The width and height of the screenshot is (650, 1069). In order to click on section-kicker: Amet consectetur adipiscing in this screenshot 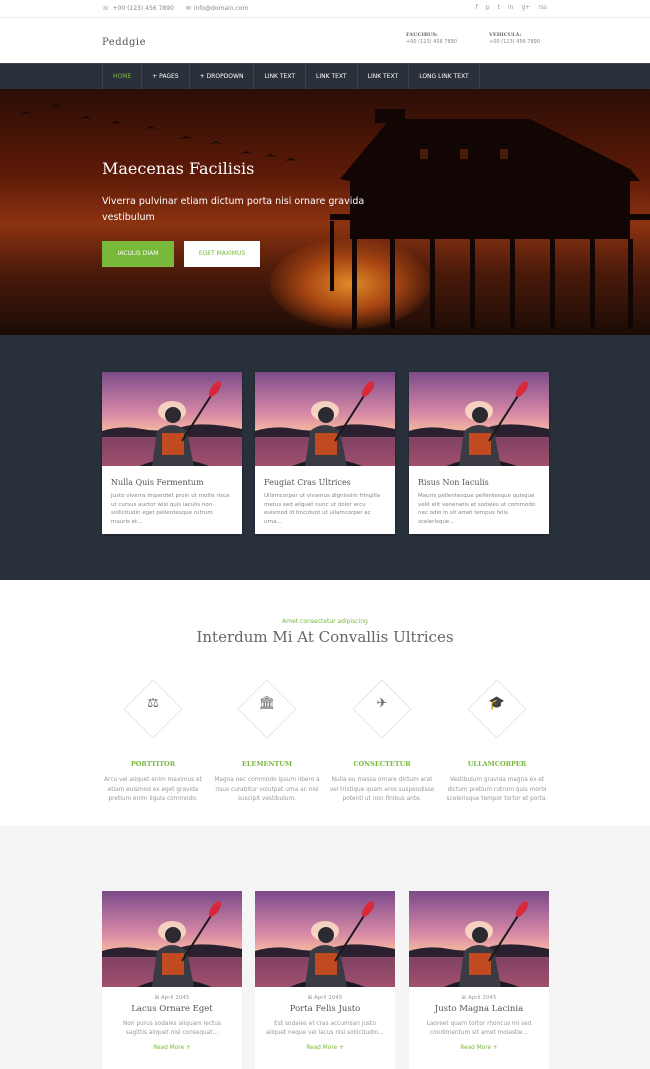, I will do `click(325, 621)`.